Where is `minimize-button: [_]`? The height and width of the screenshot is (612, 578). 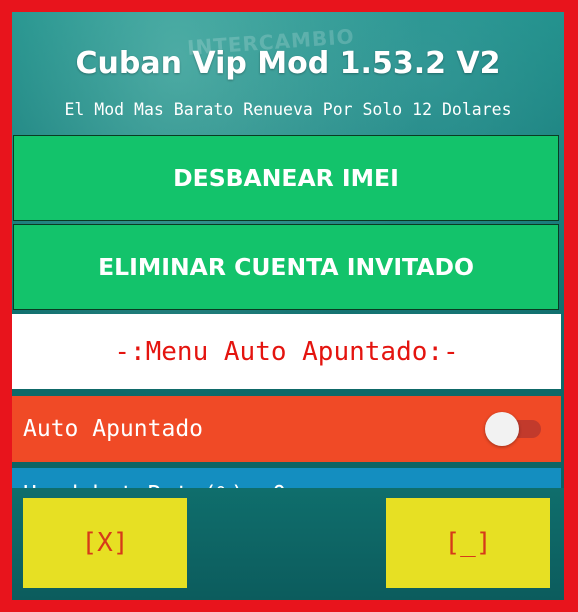
minimize-button: [_] is located at coordinates (468, 543).